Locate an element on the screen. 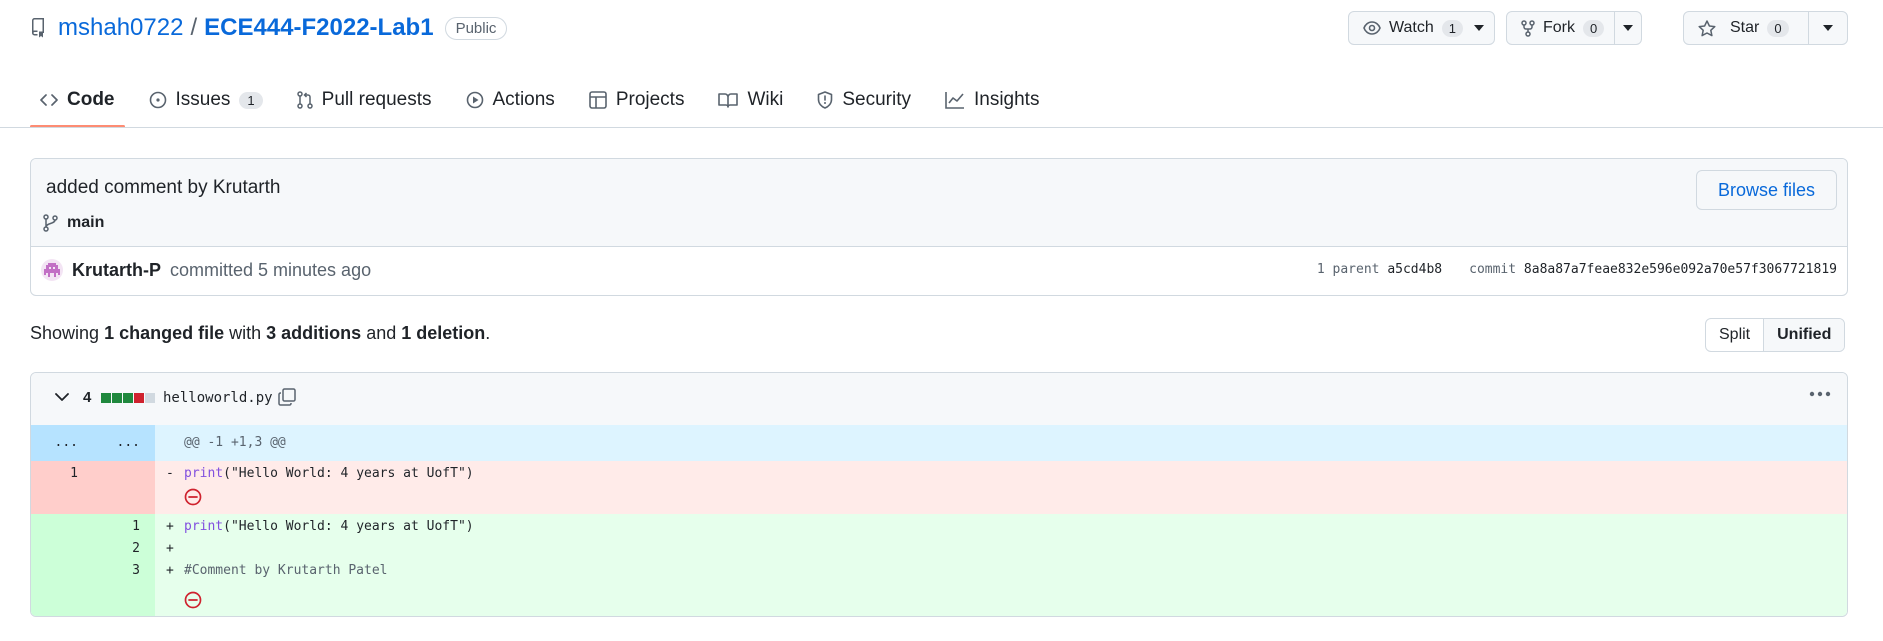  parent-sha-link: a5cd4b8 is located at coordinates (1414, 269).